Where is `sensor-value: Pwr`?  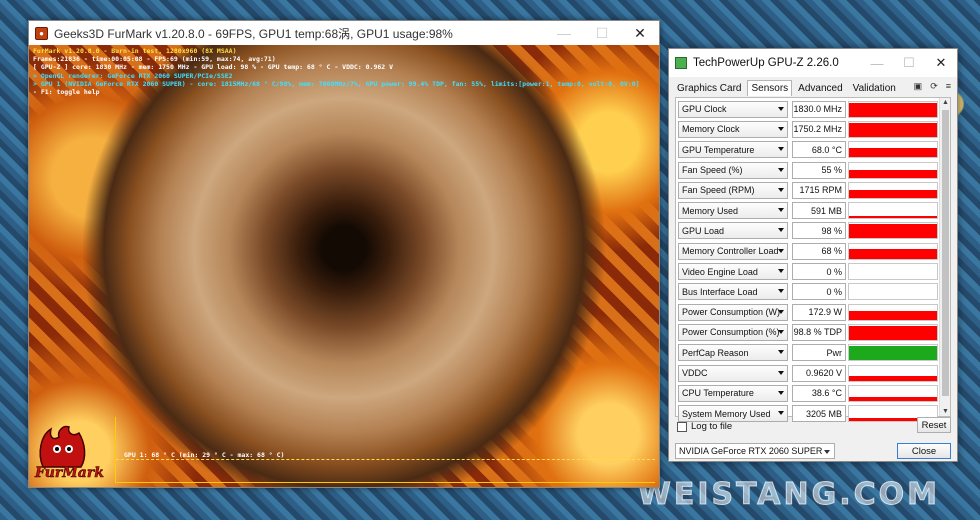 sensor-value: Pwr is located at coordinates (819, 353).